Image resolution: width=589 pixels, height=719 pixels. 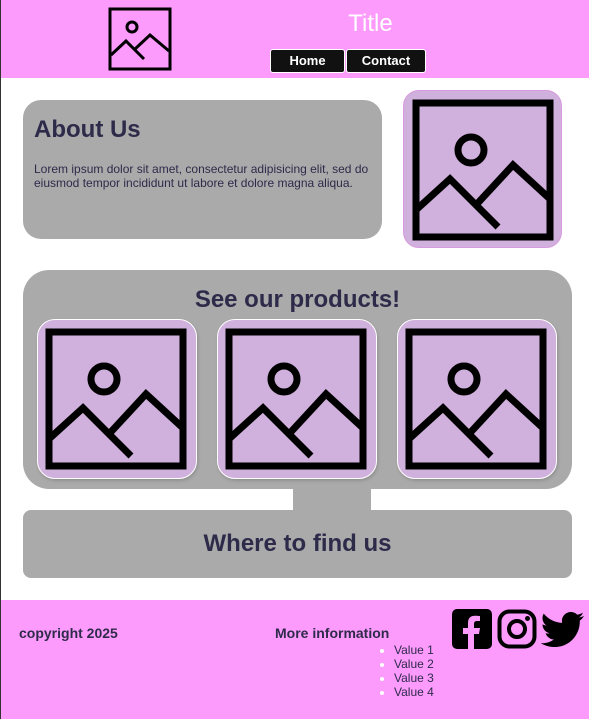 I want to click on list-item: Value 4, so click(x=414, y=692).